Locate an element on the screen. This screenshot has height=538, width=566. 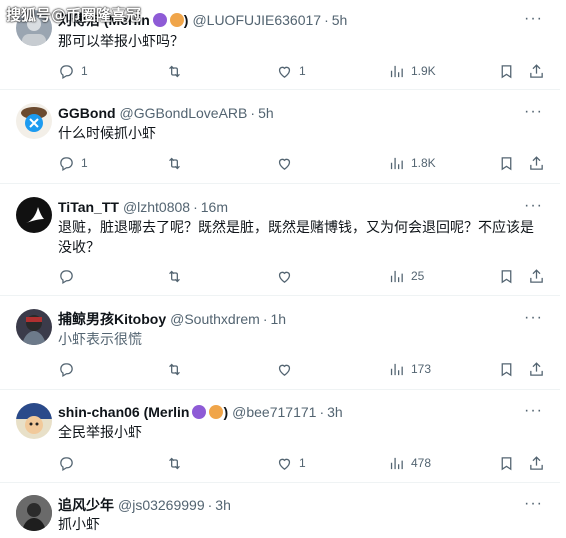
views-count: 173 is located at coordinates (421, 369).